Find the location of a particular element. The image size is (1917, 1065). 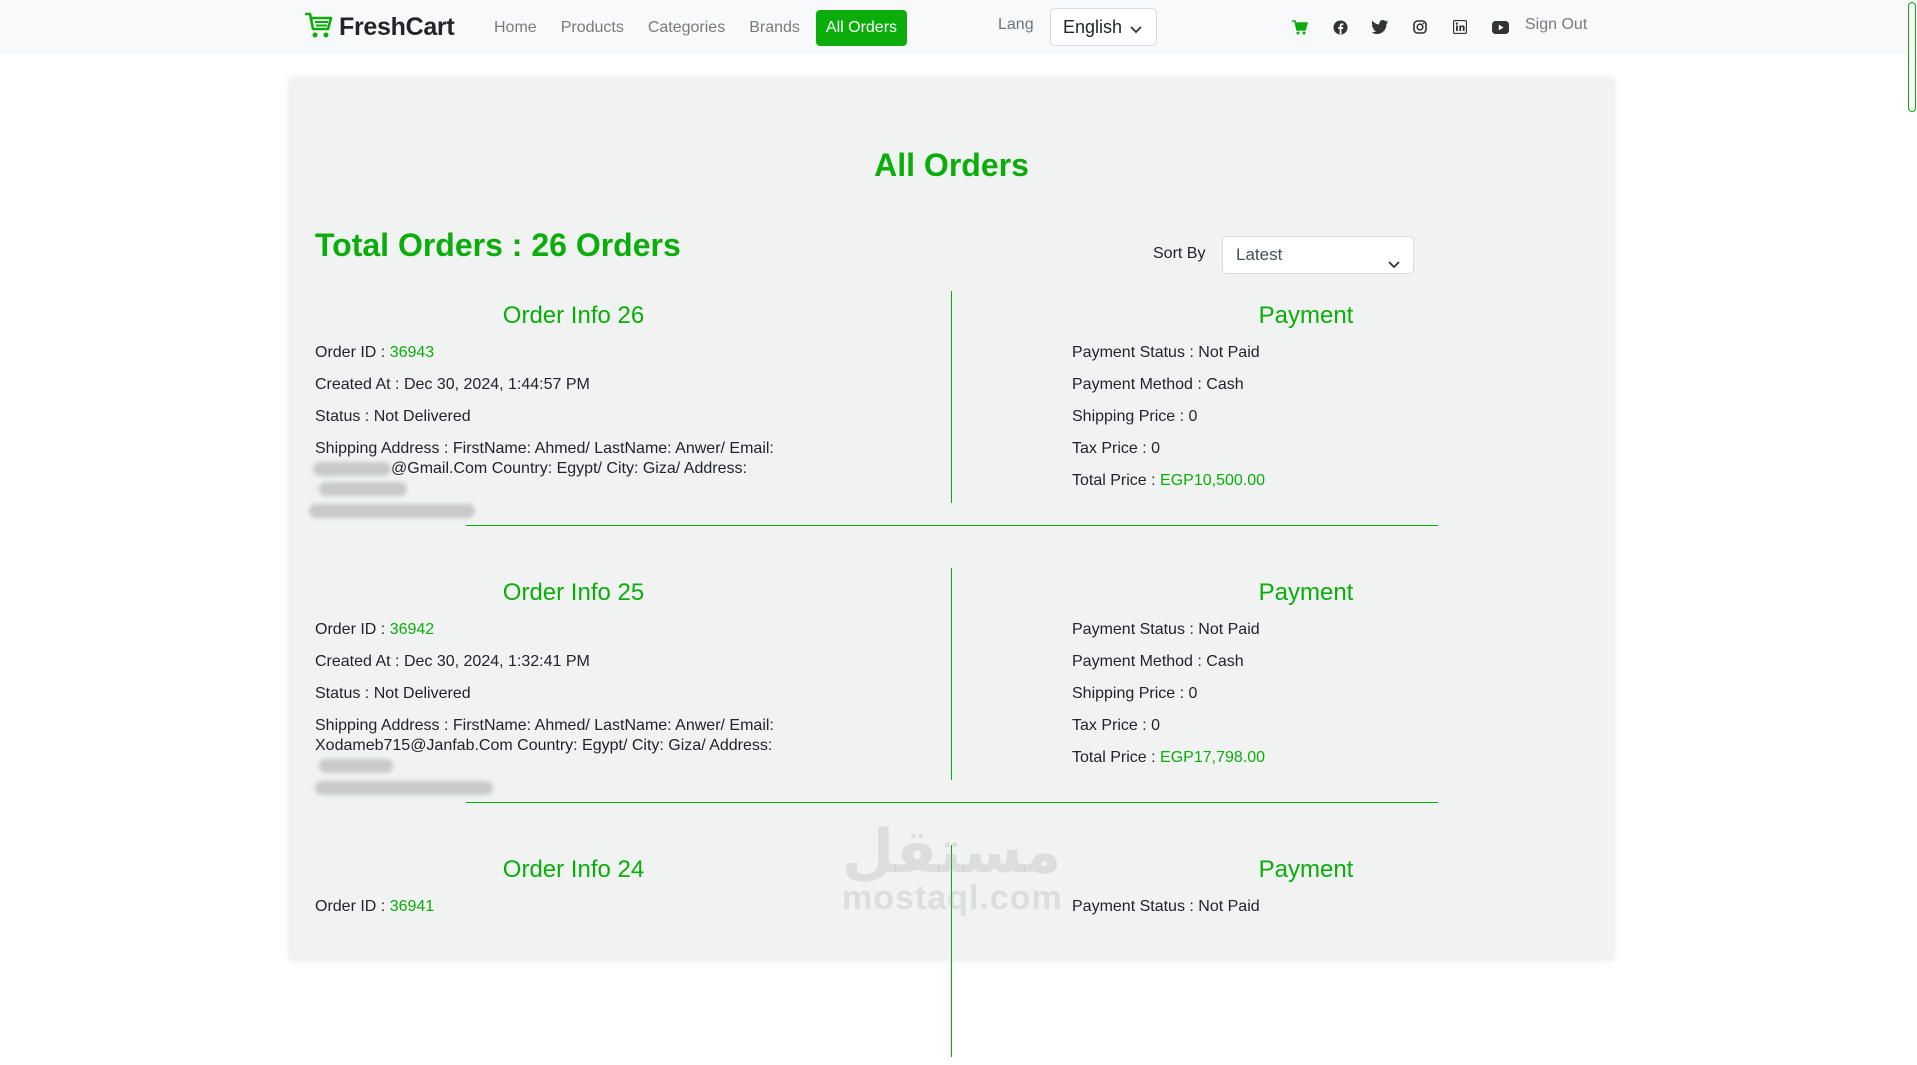

language-select: English is located at coordinates (1103, 27).